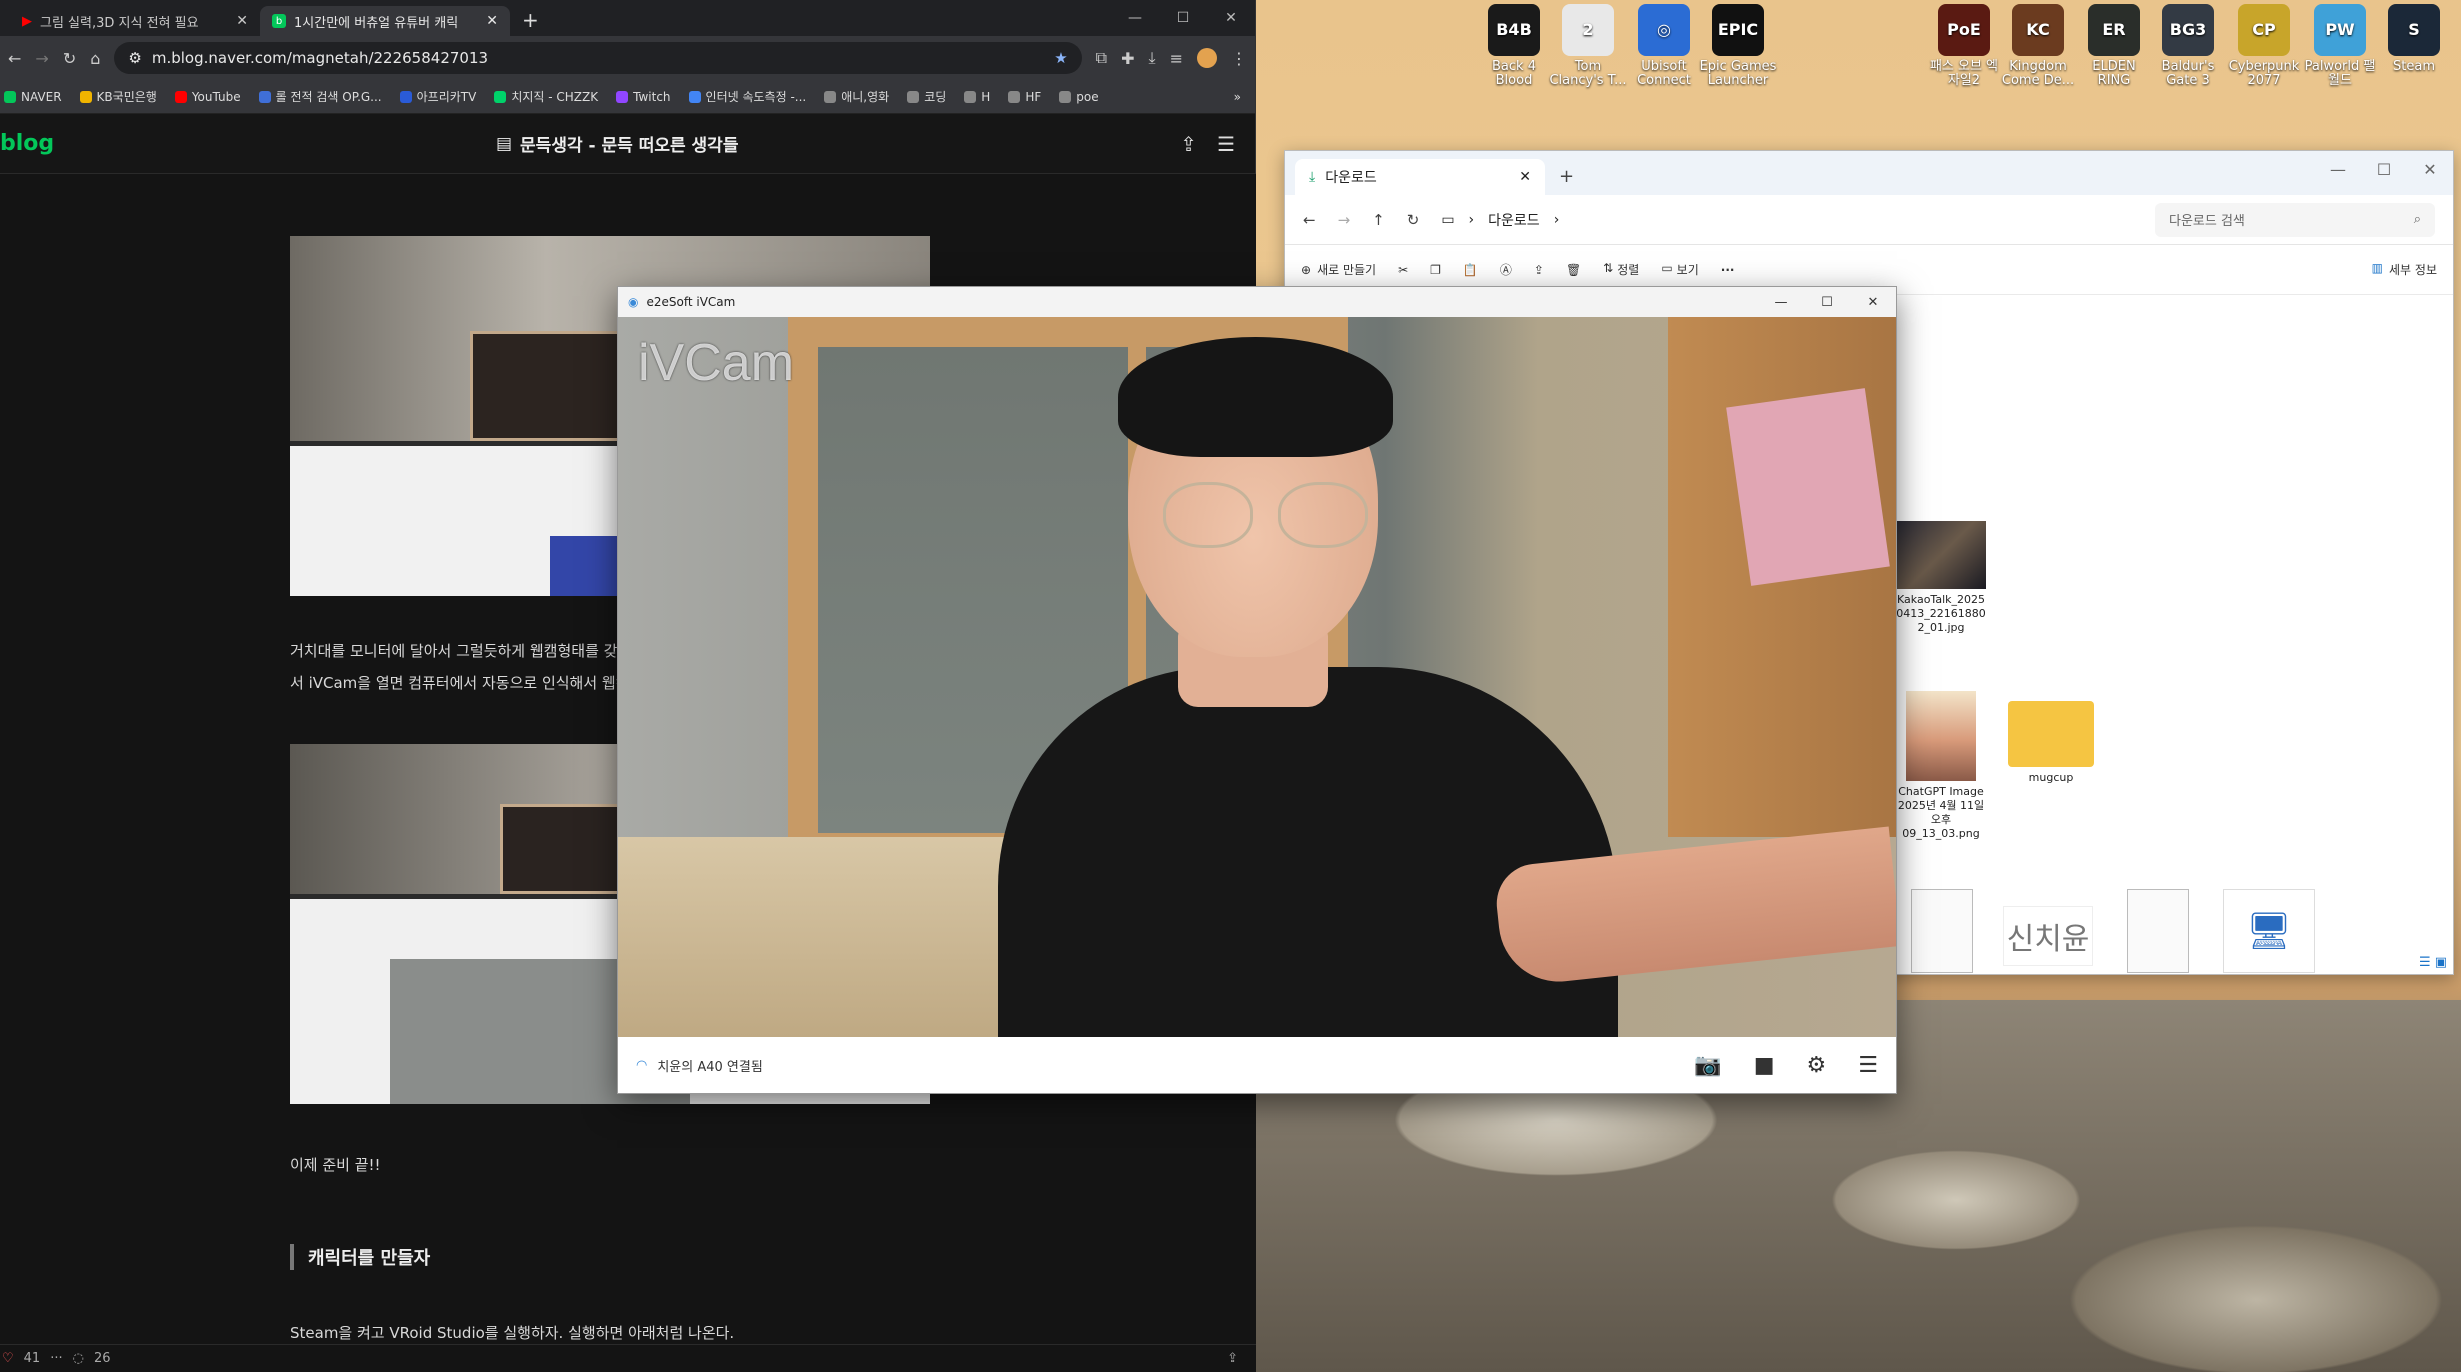  I want to click on menu-icon: ⋮, so click(1239, 58).